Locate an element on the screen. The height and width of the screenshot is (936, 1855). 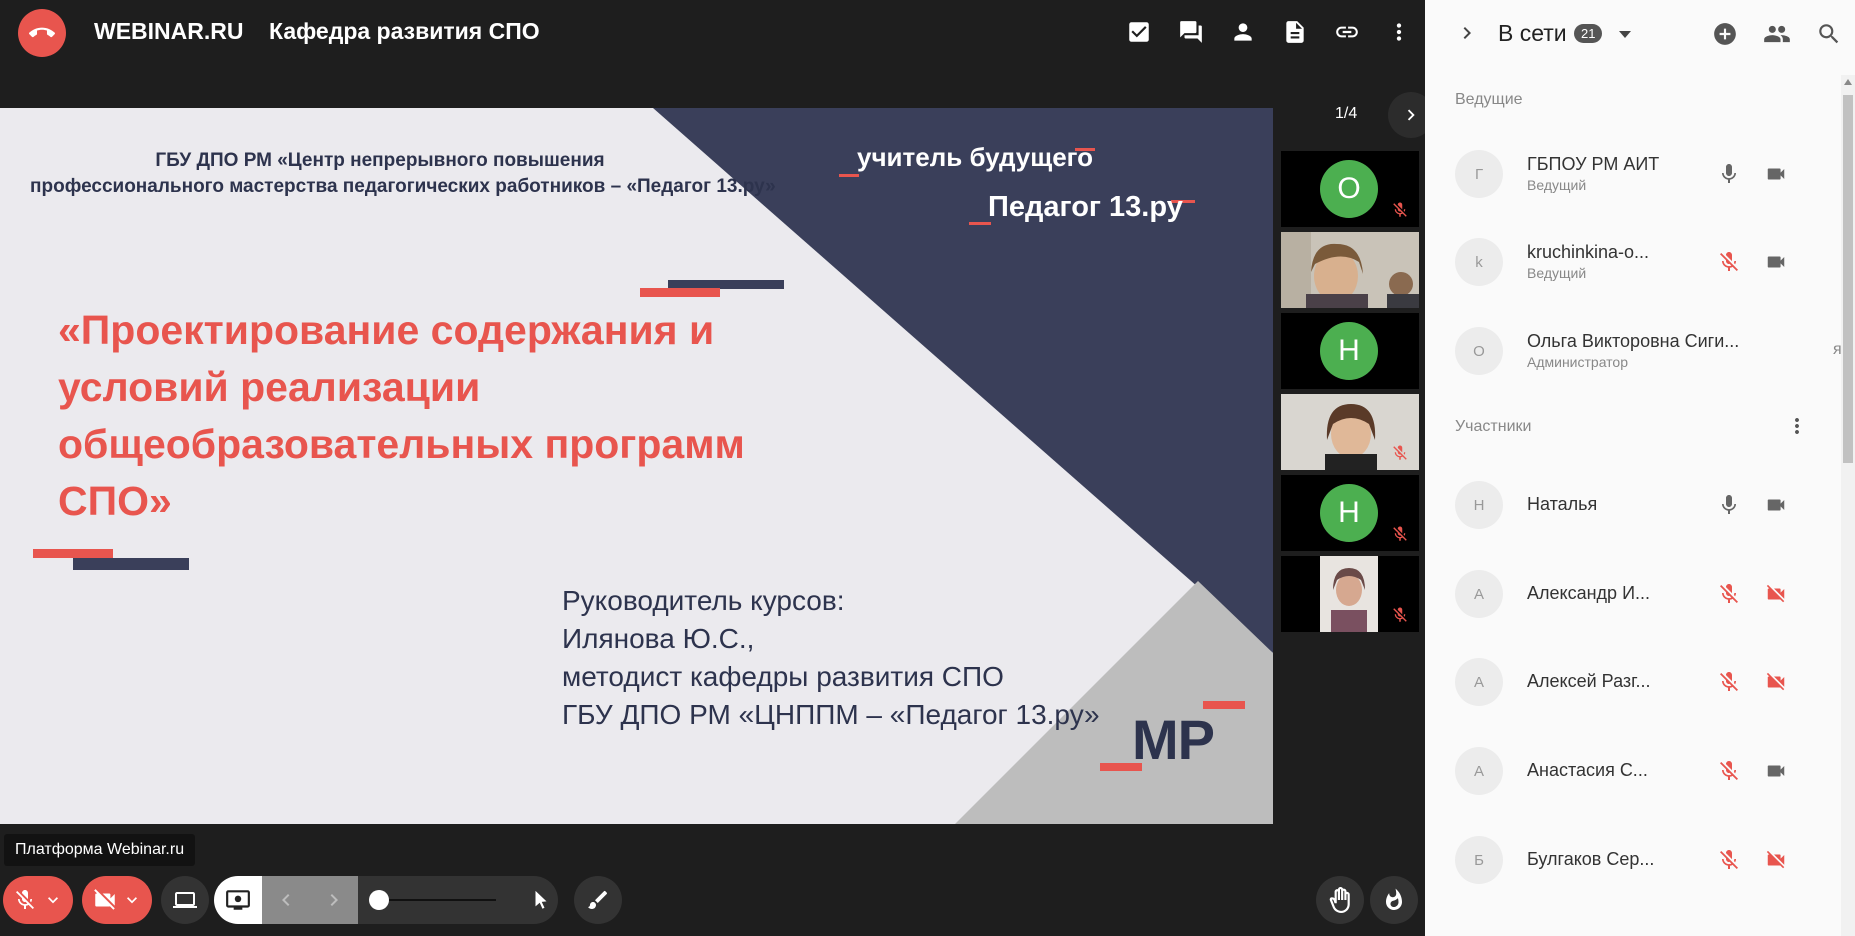
participant-videos: О Н Н is located at coordinates (1350, 394).